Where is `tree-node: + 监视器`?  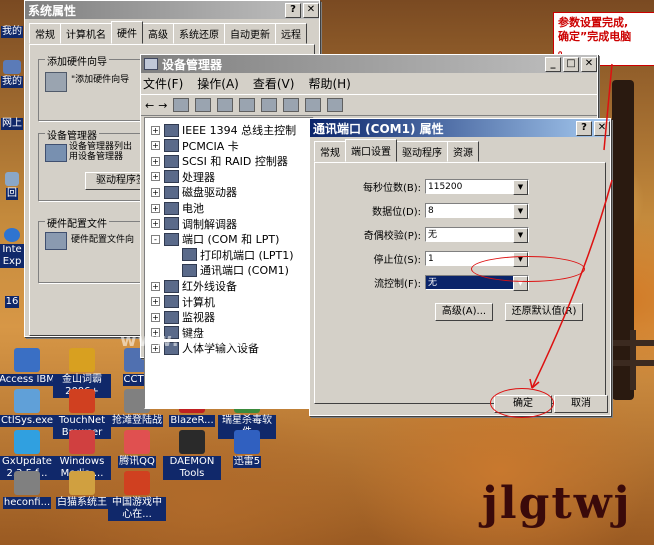 tree-node: + 监视器 is located at coordinates (183, 317).